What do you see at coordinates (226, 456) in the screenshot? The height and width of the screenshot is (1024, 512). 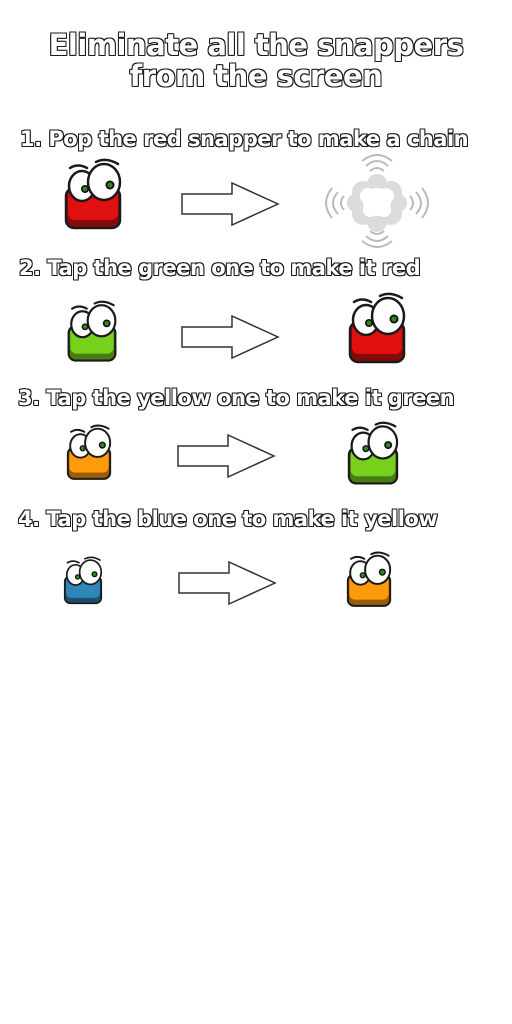 I see `step-3-arrow-icon` at bounding box center [226, 456].